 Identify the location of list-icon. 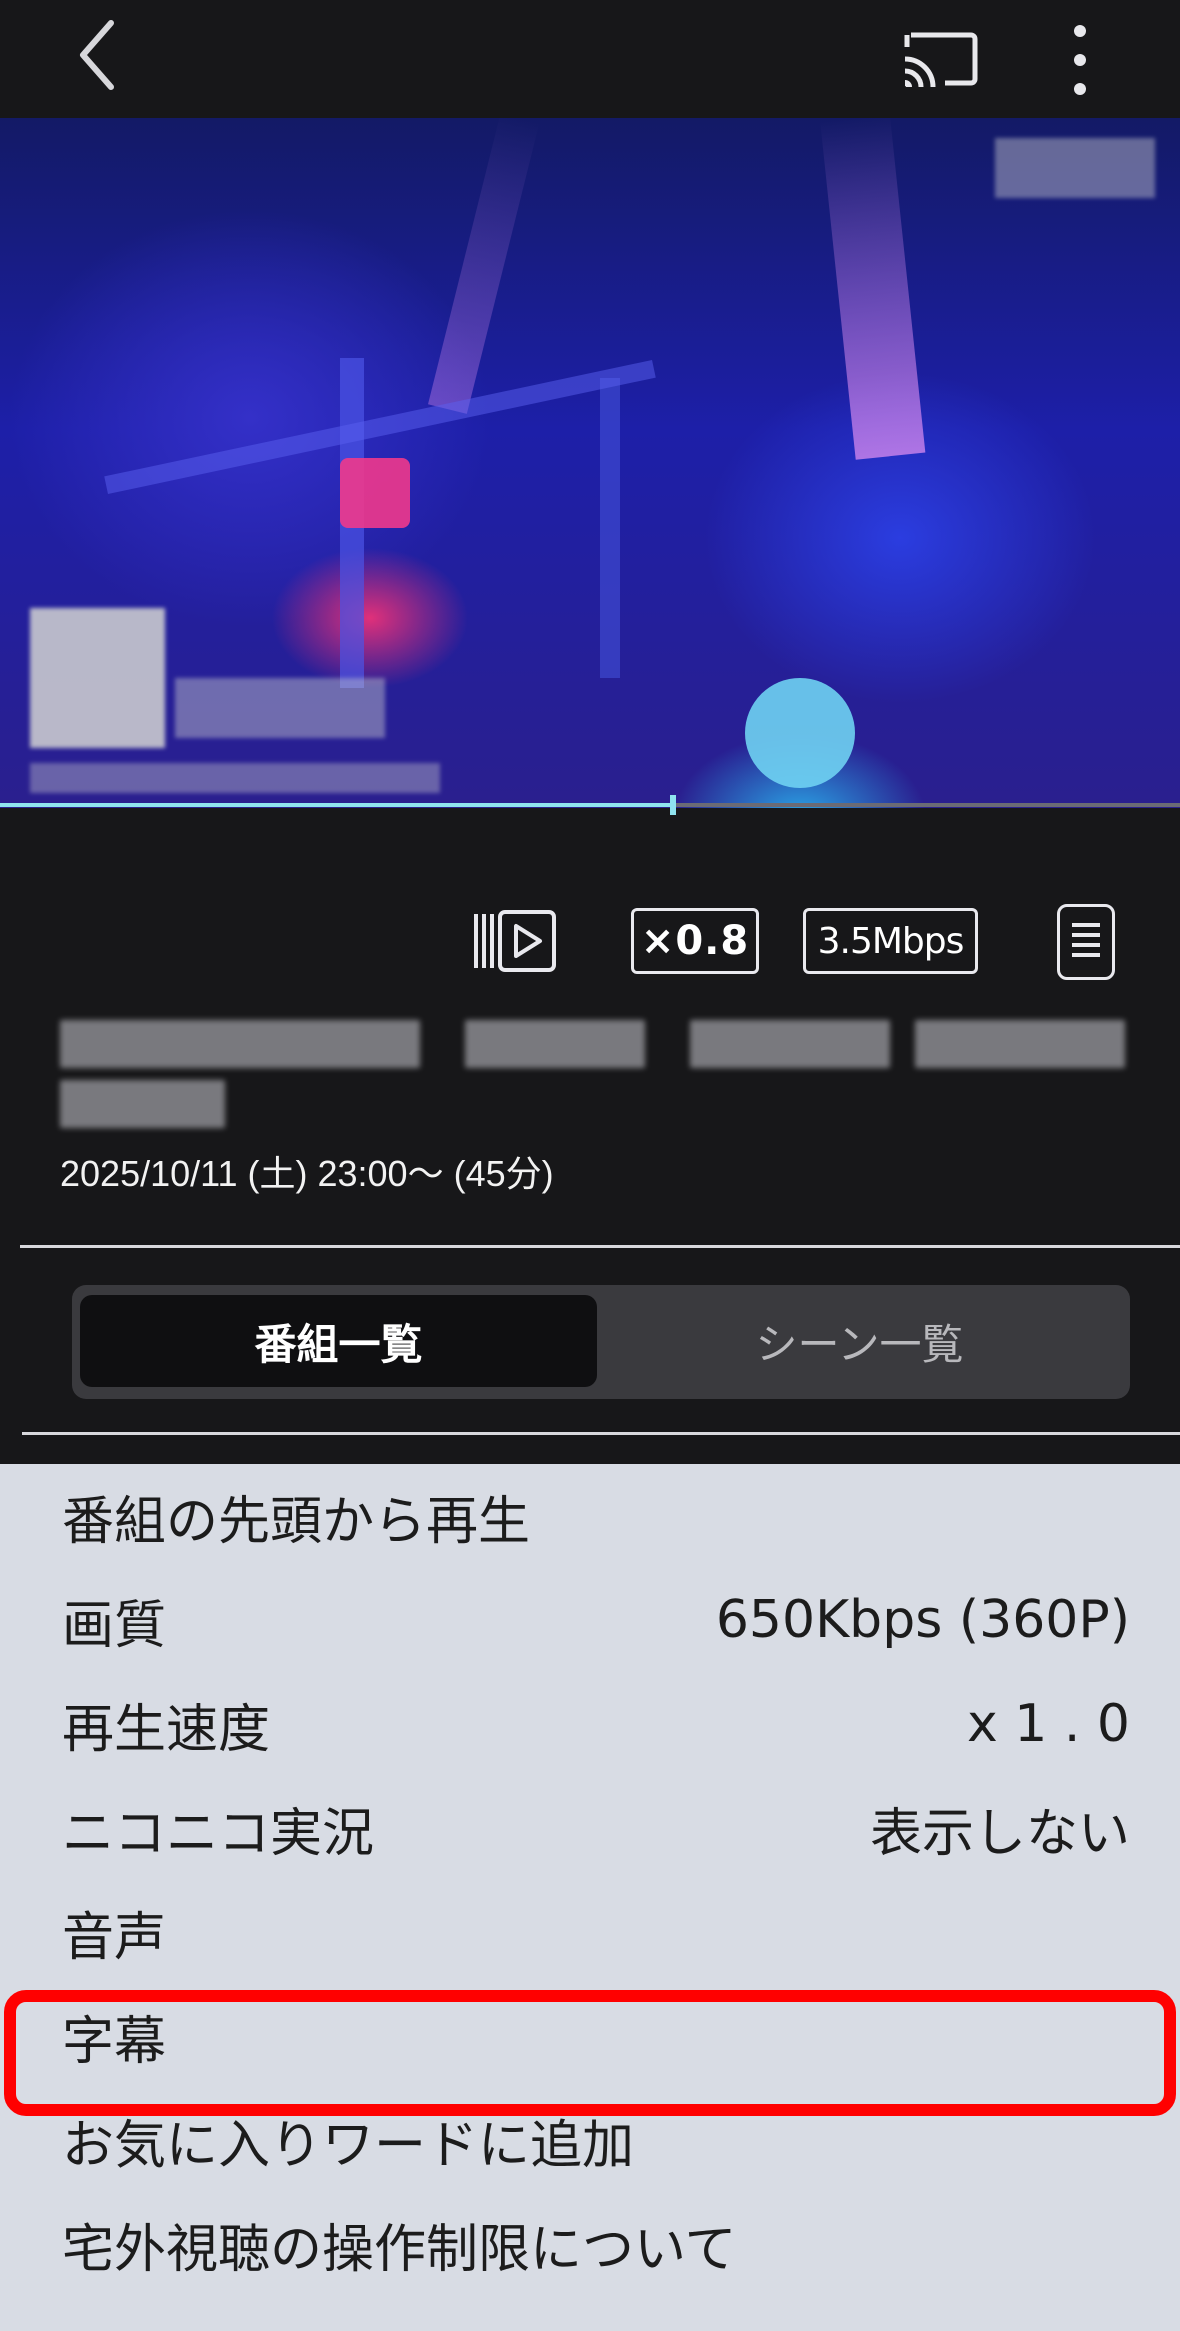
(1086, 940).